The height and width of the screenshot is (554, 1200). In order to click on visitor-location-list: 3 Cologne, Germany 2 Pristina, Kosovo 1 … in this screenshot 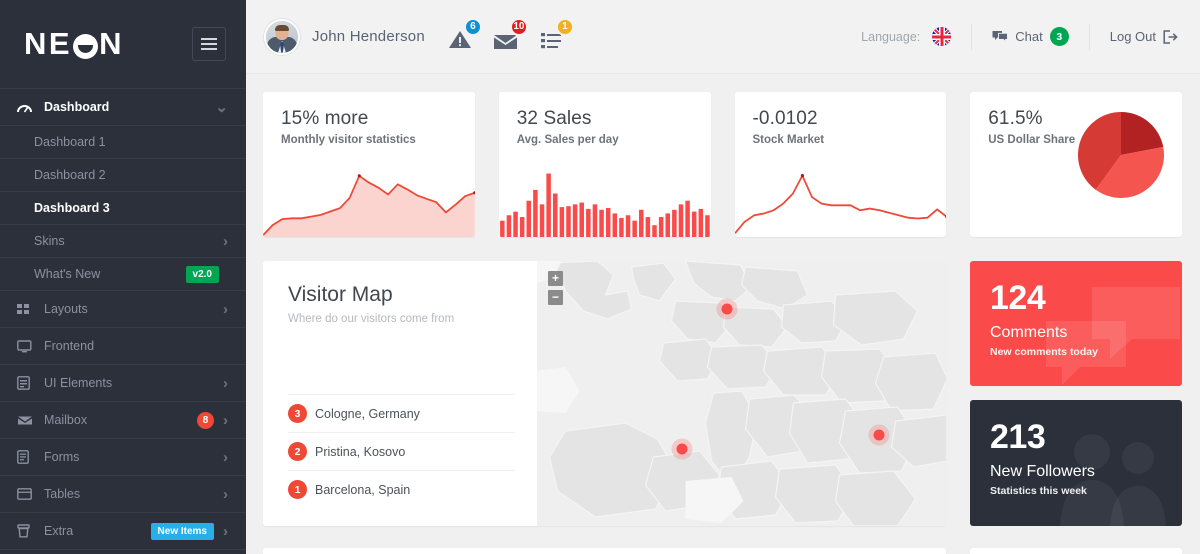, I will do `click(401, 451)`.